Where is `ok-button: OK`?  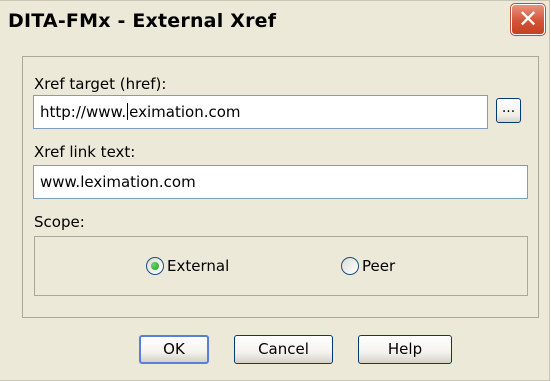 ok-button: OK is located at coordinates (174, 349).